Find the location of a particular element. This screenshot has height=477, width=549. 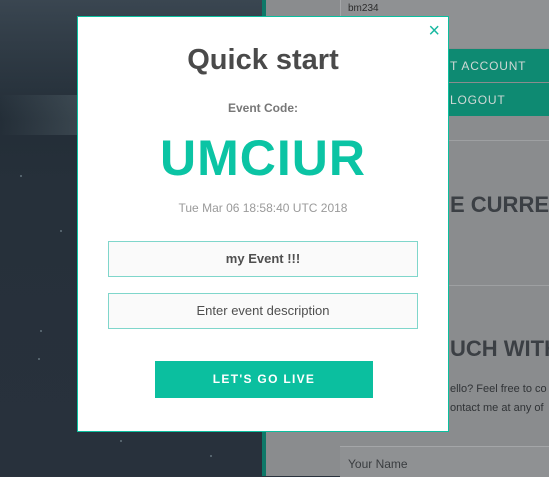

logout-button-label: LOGOUT is located at coordinates (478, 100).